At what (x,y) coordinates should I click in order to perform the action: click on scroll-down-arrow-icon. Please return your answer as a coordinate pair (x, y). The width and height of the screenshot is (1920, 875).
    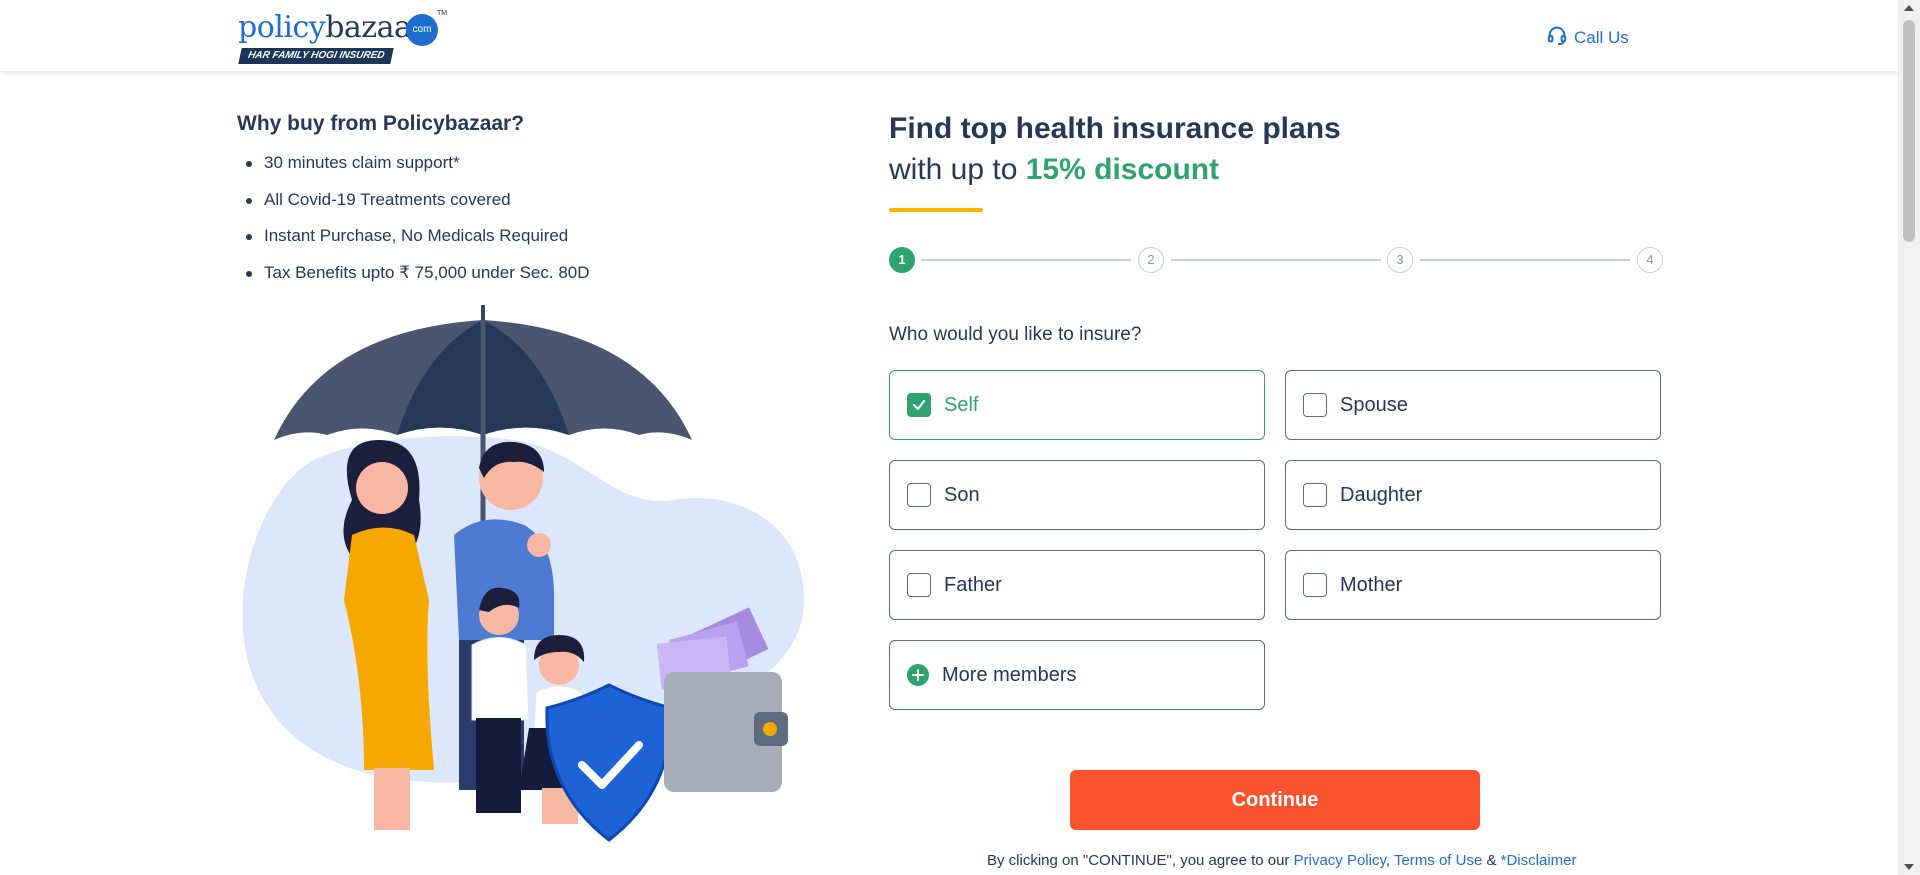
    Looking at the image, I should click on (1909, 867).